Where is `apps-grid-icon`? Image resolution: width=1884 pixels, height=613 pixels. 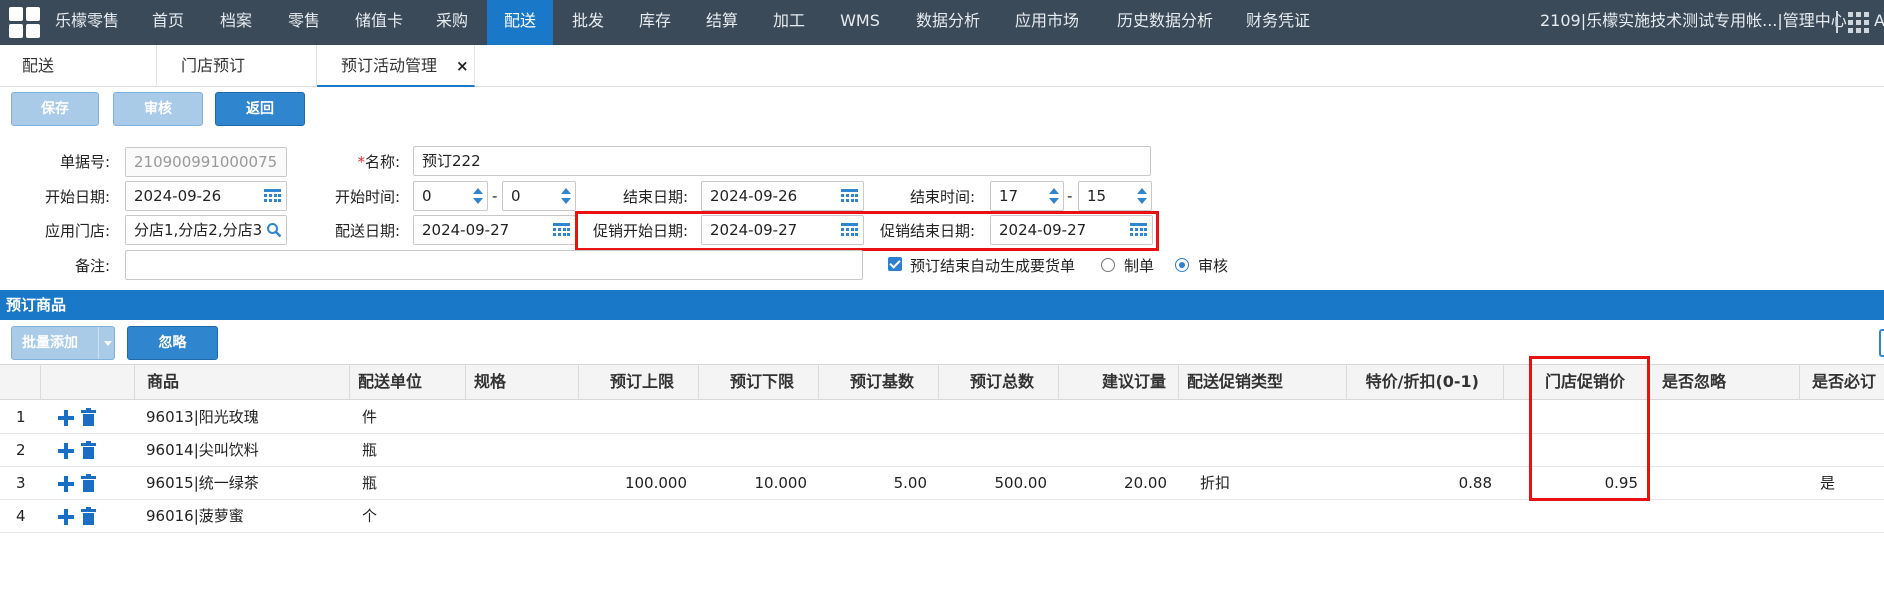 apps-grid-icon is located at coordinates (1859, 23).